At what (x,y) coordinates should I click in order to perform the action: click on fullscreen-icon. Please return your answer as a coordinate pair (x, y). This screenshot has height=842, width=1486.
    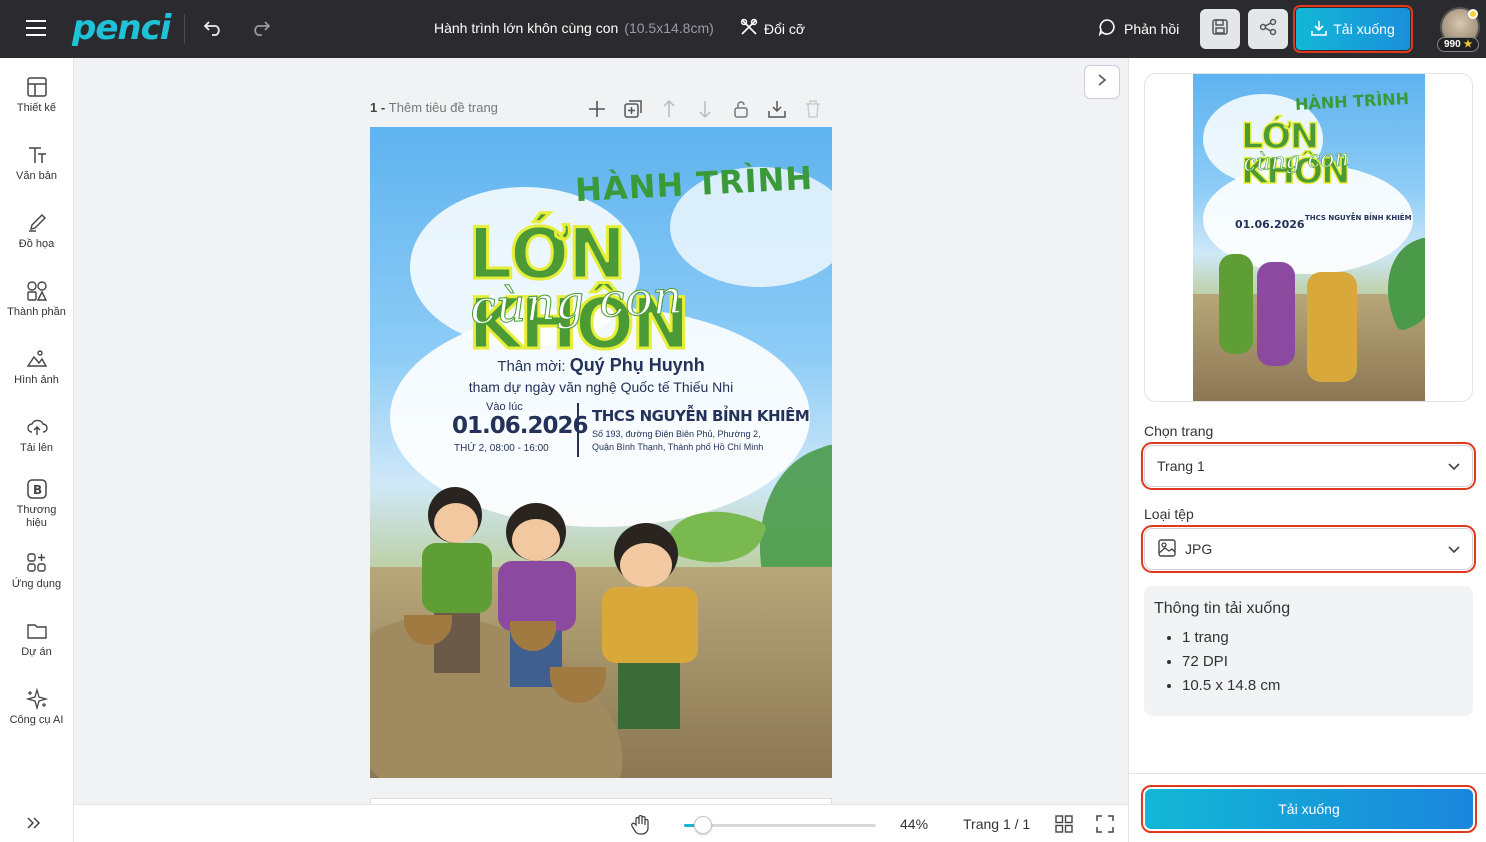
    Looking at the image, I should click on (1105, 826).